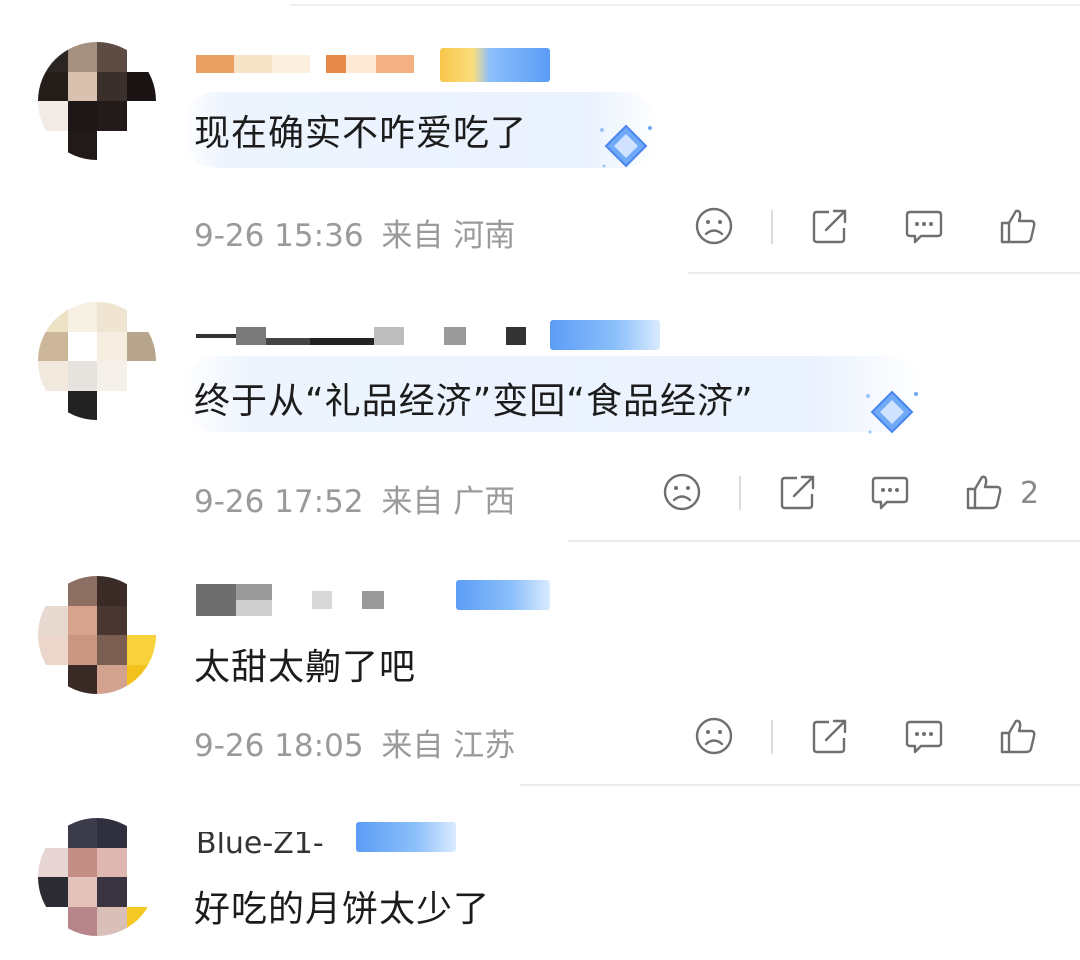  I want to click on like-count: 2, so click(1030, 493).